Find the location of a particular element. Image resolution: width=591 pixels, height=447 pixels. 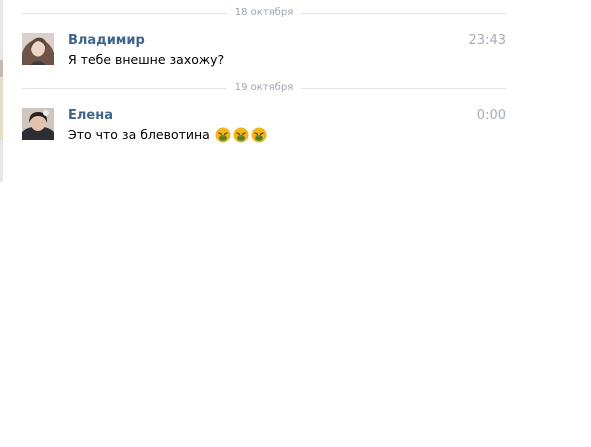

message-text-row: Это что за блевотина is located at coordinates (168, 135).